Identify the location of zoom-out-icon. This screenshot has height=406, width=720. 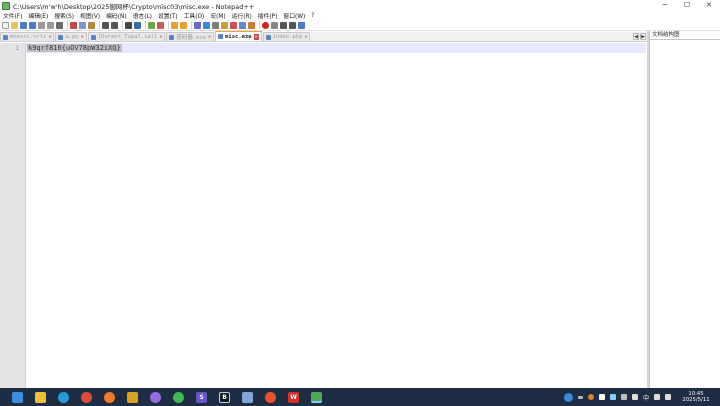
(160, 25).